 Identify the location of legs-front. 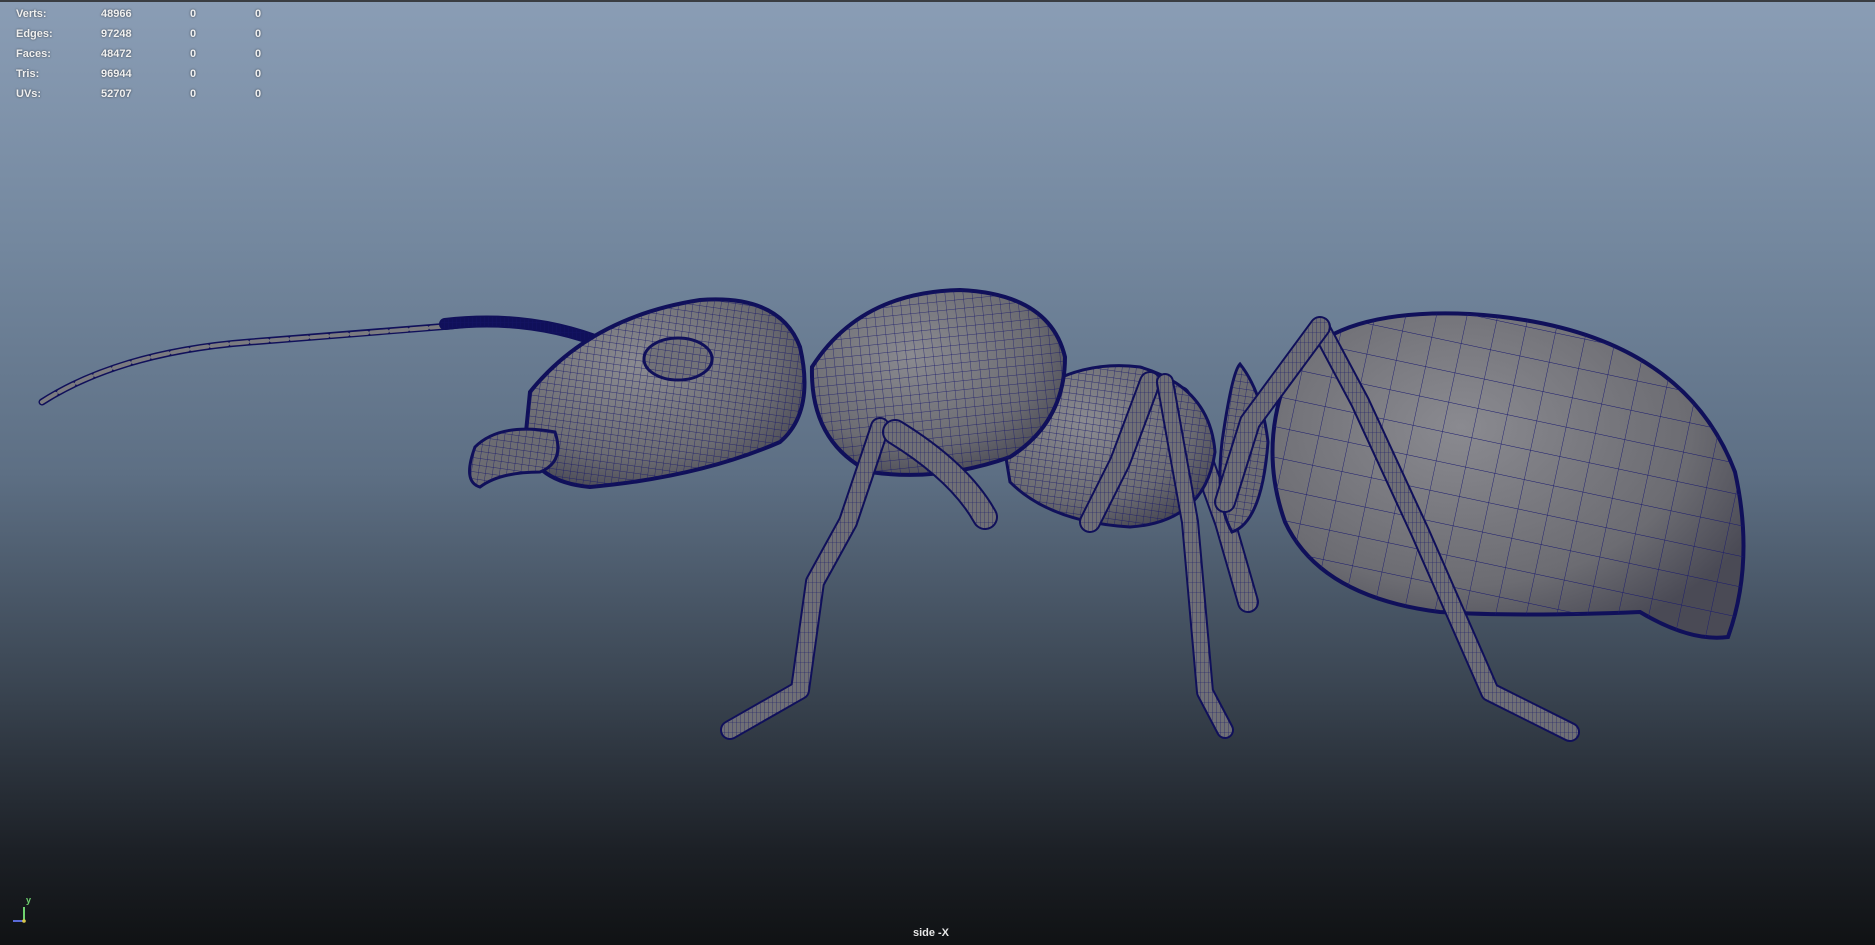
(859, 578).